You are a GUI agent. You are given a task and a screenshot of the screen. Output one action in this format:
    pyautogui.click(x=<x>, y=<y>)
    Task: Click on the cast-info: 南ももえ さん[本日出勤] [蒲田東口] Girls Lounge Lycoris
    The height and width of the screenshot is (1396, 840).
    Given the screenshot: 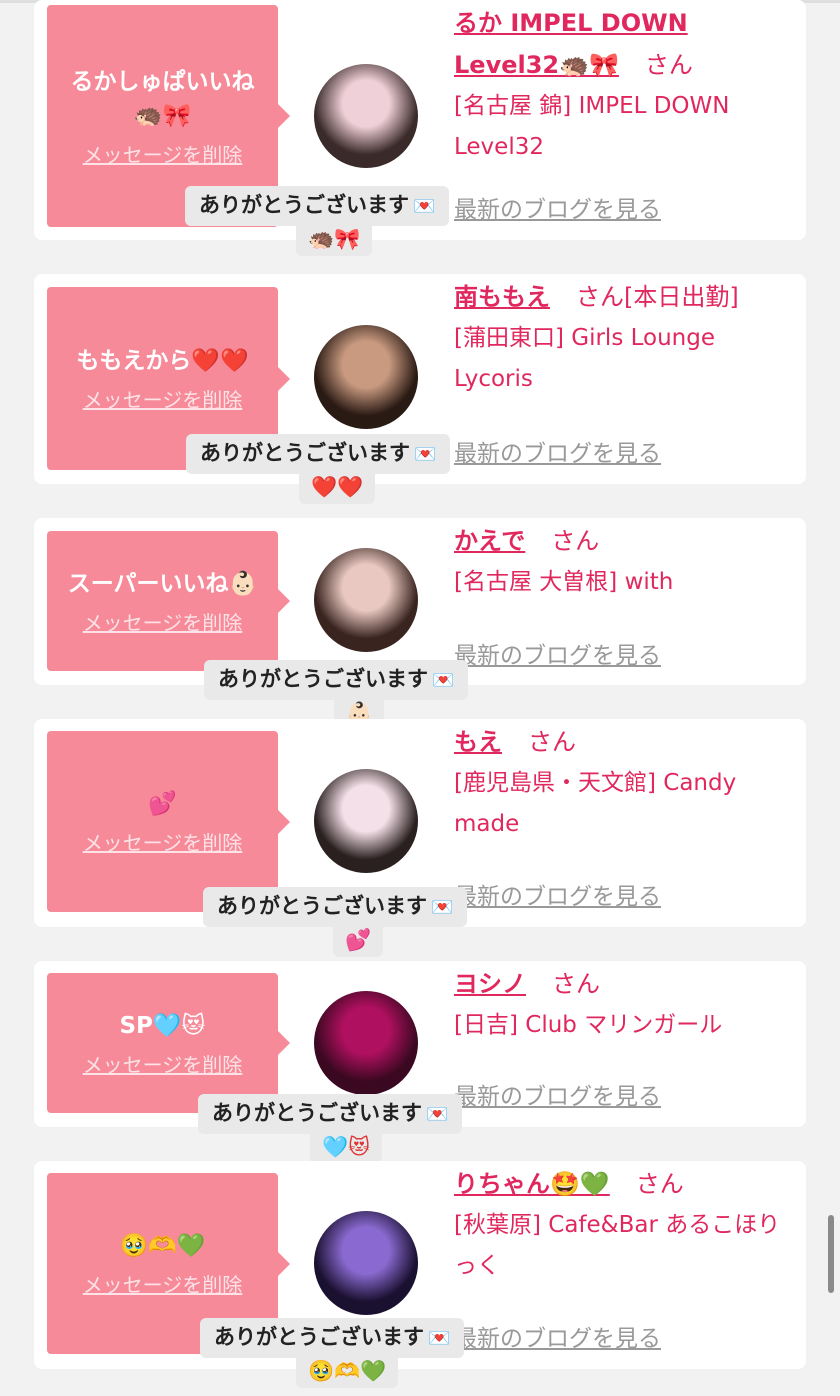 What is the action you would take?
    pyautogui.click(x=622, y=338)
    